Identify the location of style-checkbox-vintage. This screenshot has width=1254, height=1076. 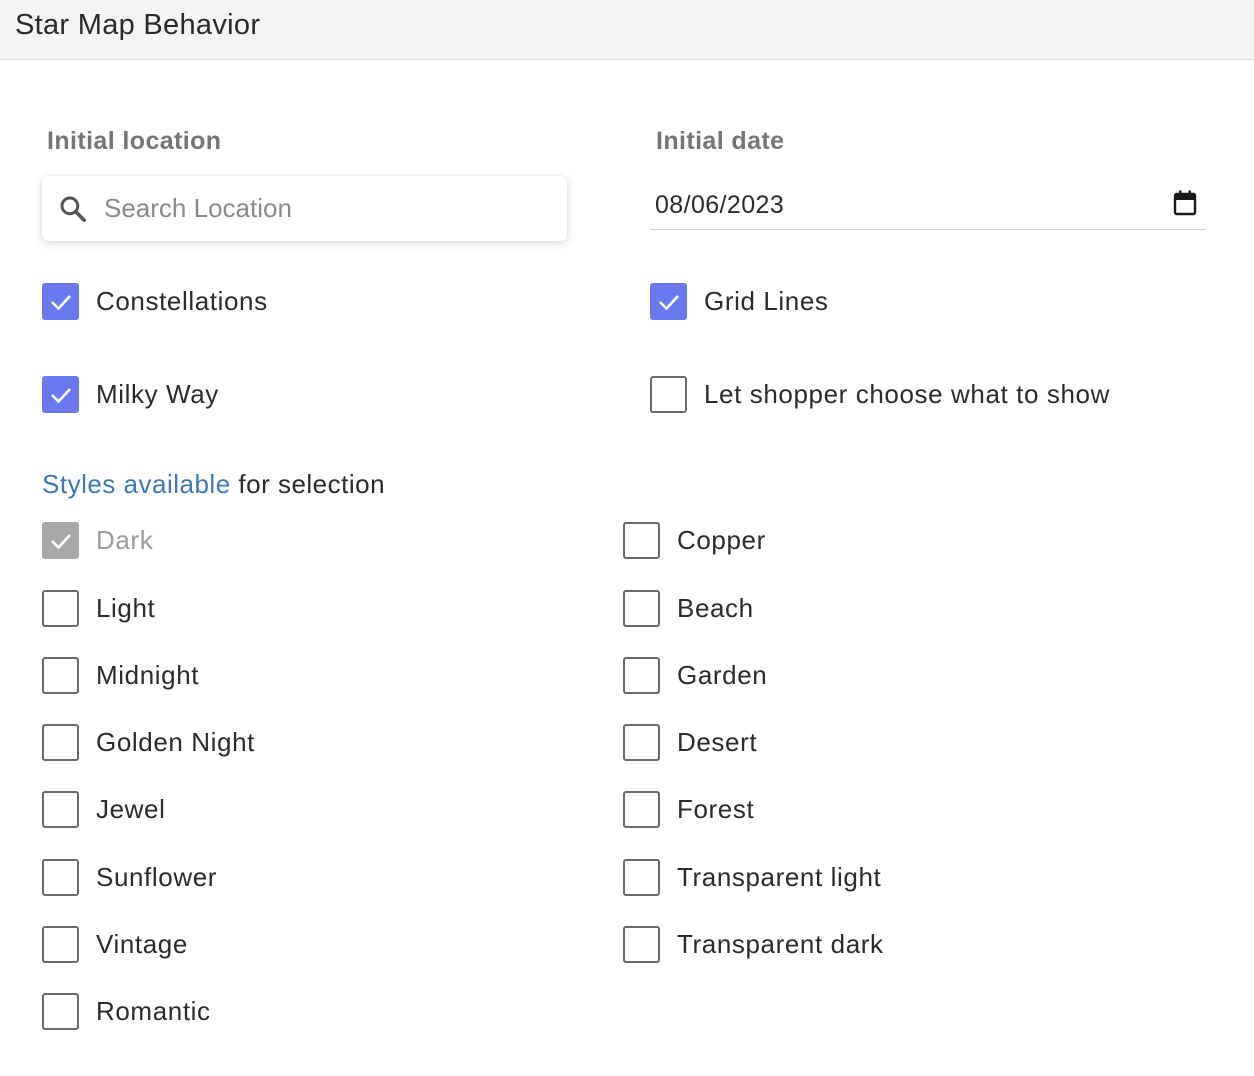
(60, 944).